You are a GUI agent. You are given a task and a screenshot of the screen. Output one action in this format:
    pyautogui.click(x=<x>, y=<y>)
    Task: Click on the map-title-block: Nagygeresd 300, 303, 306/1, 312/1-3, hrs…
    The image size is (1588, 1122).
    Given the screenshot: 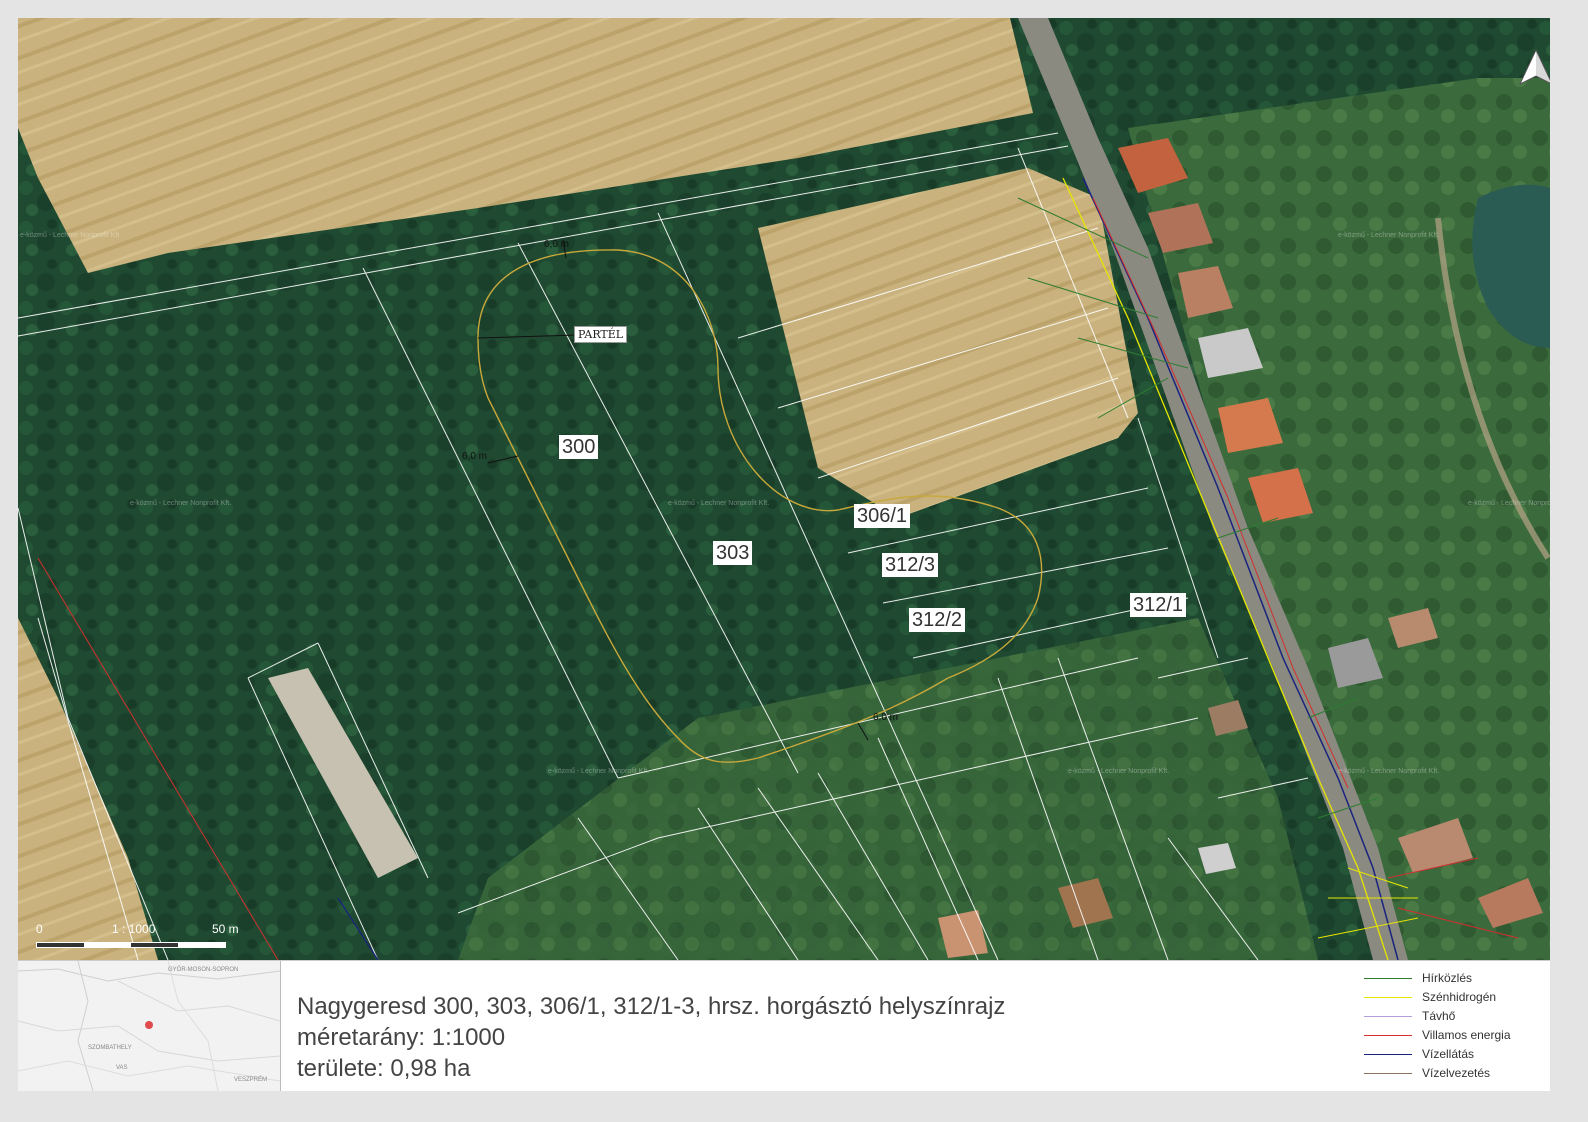 What is the action you would take?
    pyautogui.click(x=651, y=1037)
    